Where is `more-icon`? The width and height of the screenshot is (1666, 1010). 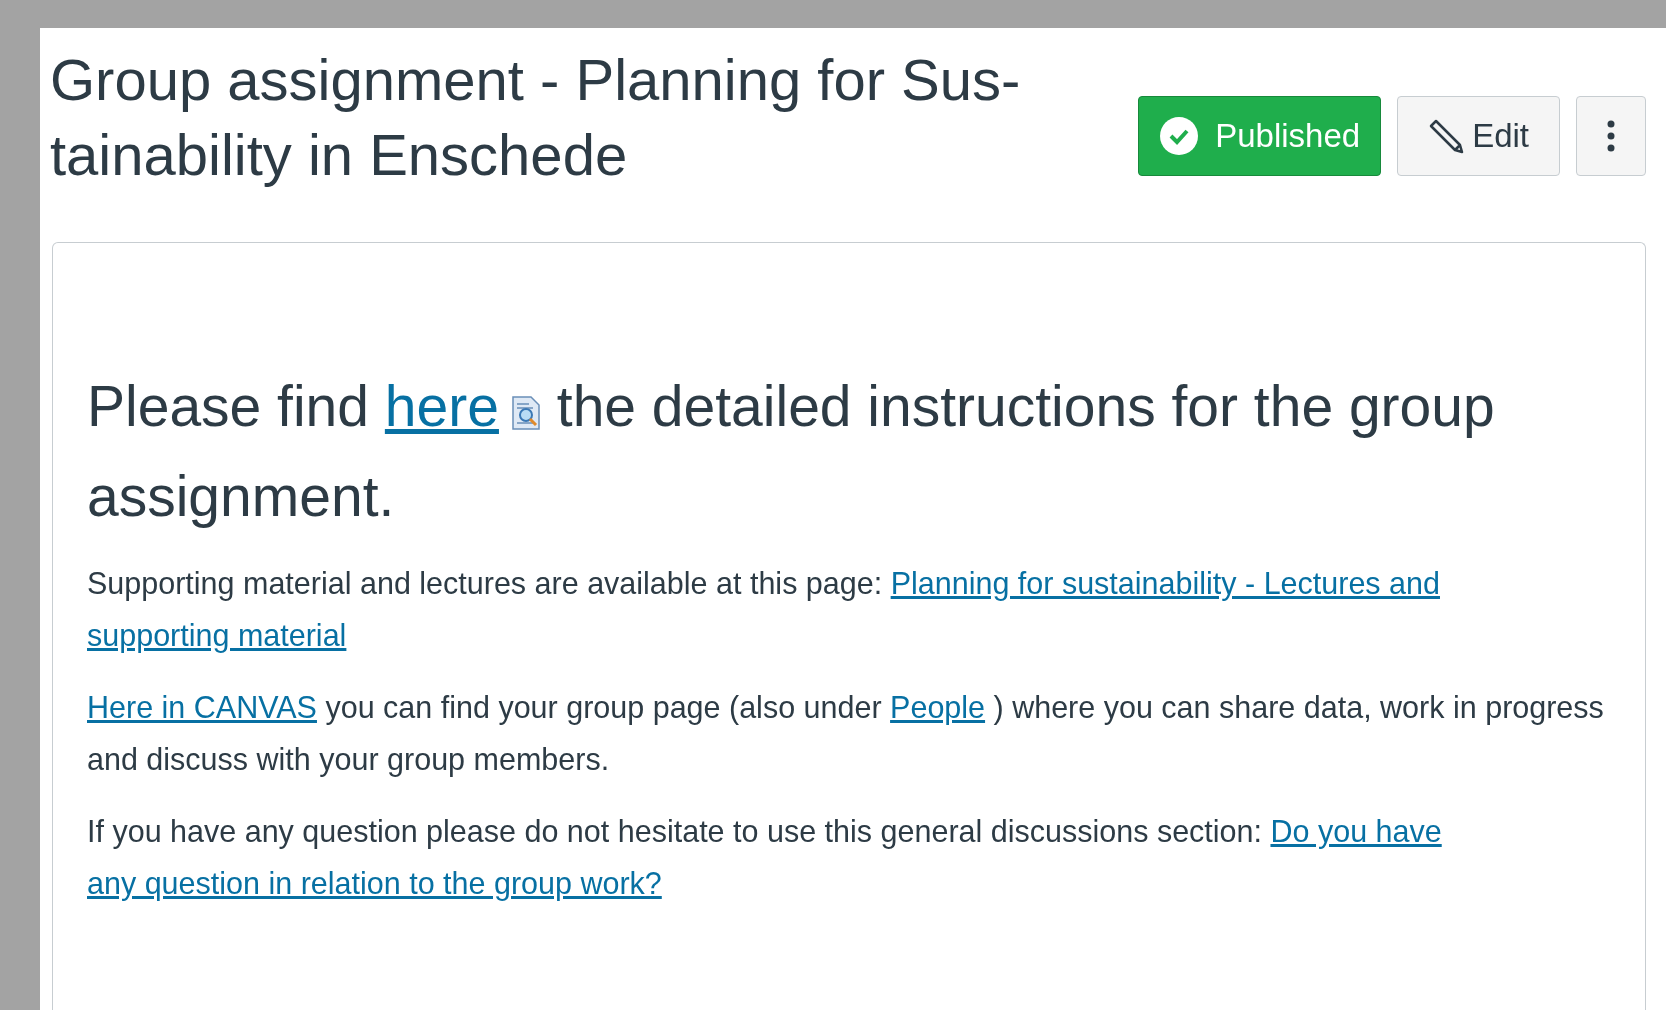 more-icon is located at coordinates (1611, 136).